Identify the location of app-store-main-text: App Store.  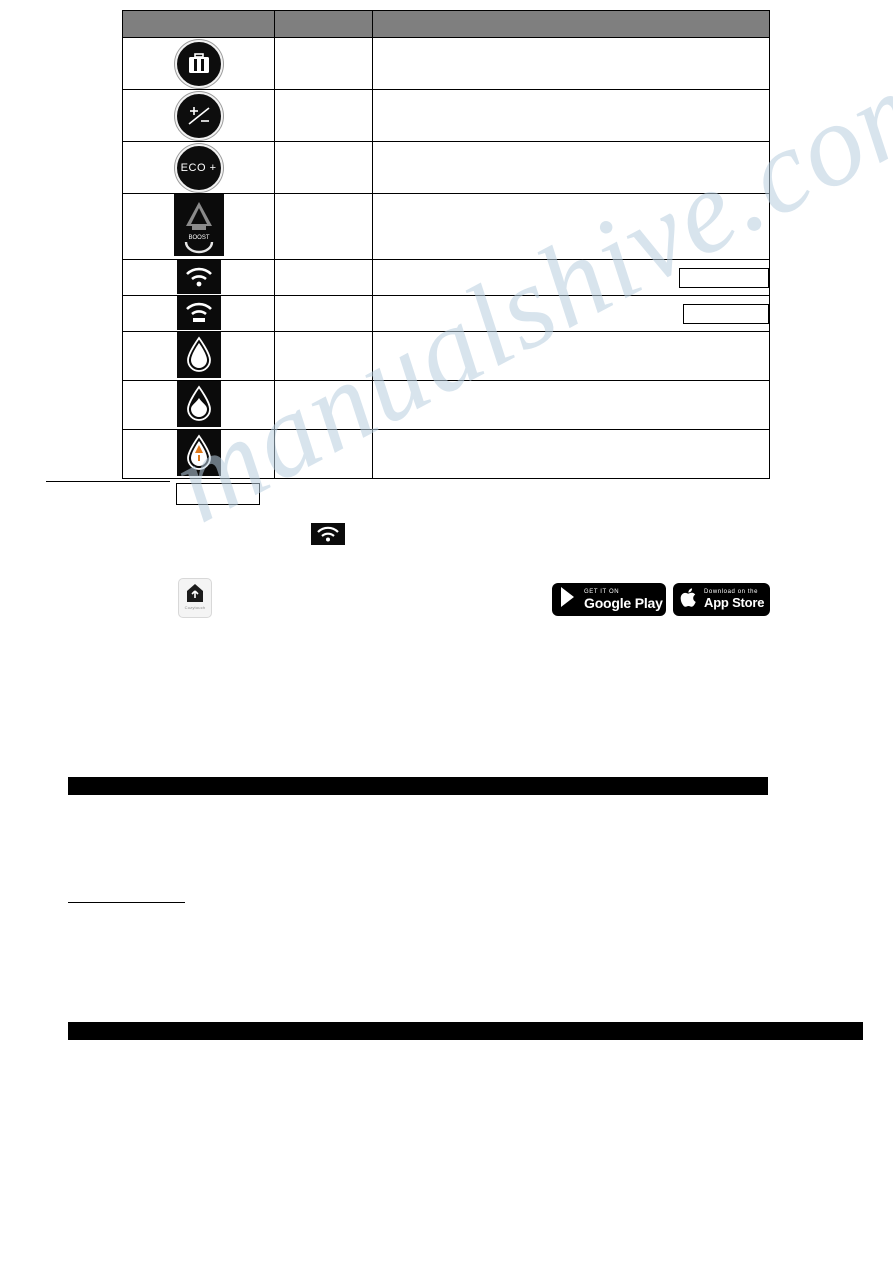
(734, 602).